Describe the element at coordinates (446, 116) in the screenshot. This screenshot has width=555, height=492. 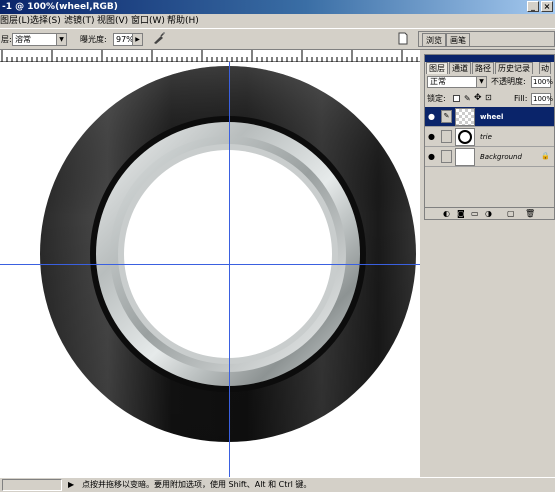
I see `brush-icon: ✎` at that location.